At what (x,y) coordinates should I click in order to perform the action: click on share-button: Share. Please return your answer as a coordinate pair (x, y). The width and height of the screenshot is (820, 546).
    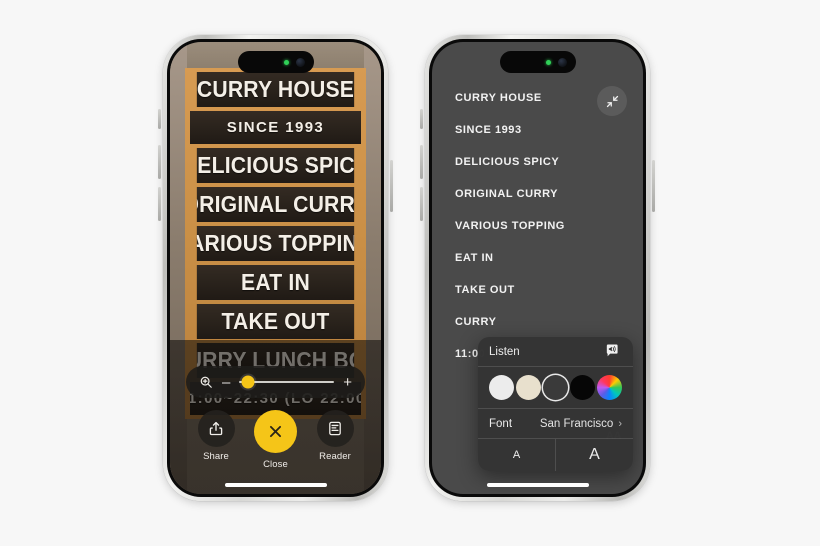
    Looking at the image, I should click on (216, 436).